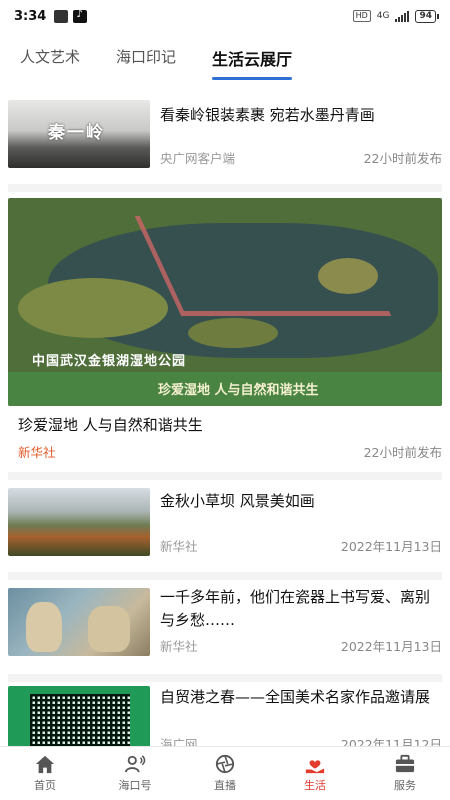 Image resolution: width=450 pixels, height=800 pixels. I want to click on tab-haikou-imprint: 海口印记, so click(146, 60).